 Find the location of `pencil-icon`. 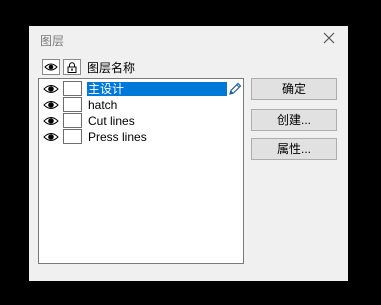

pencil-icon is located at coordinates (235, 88).